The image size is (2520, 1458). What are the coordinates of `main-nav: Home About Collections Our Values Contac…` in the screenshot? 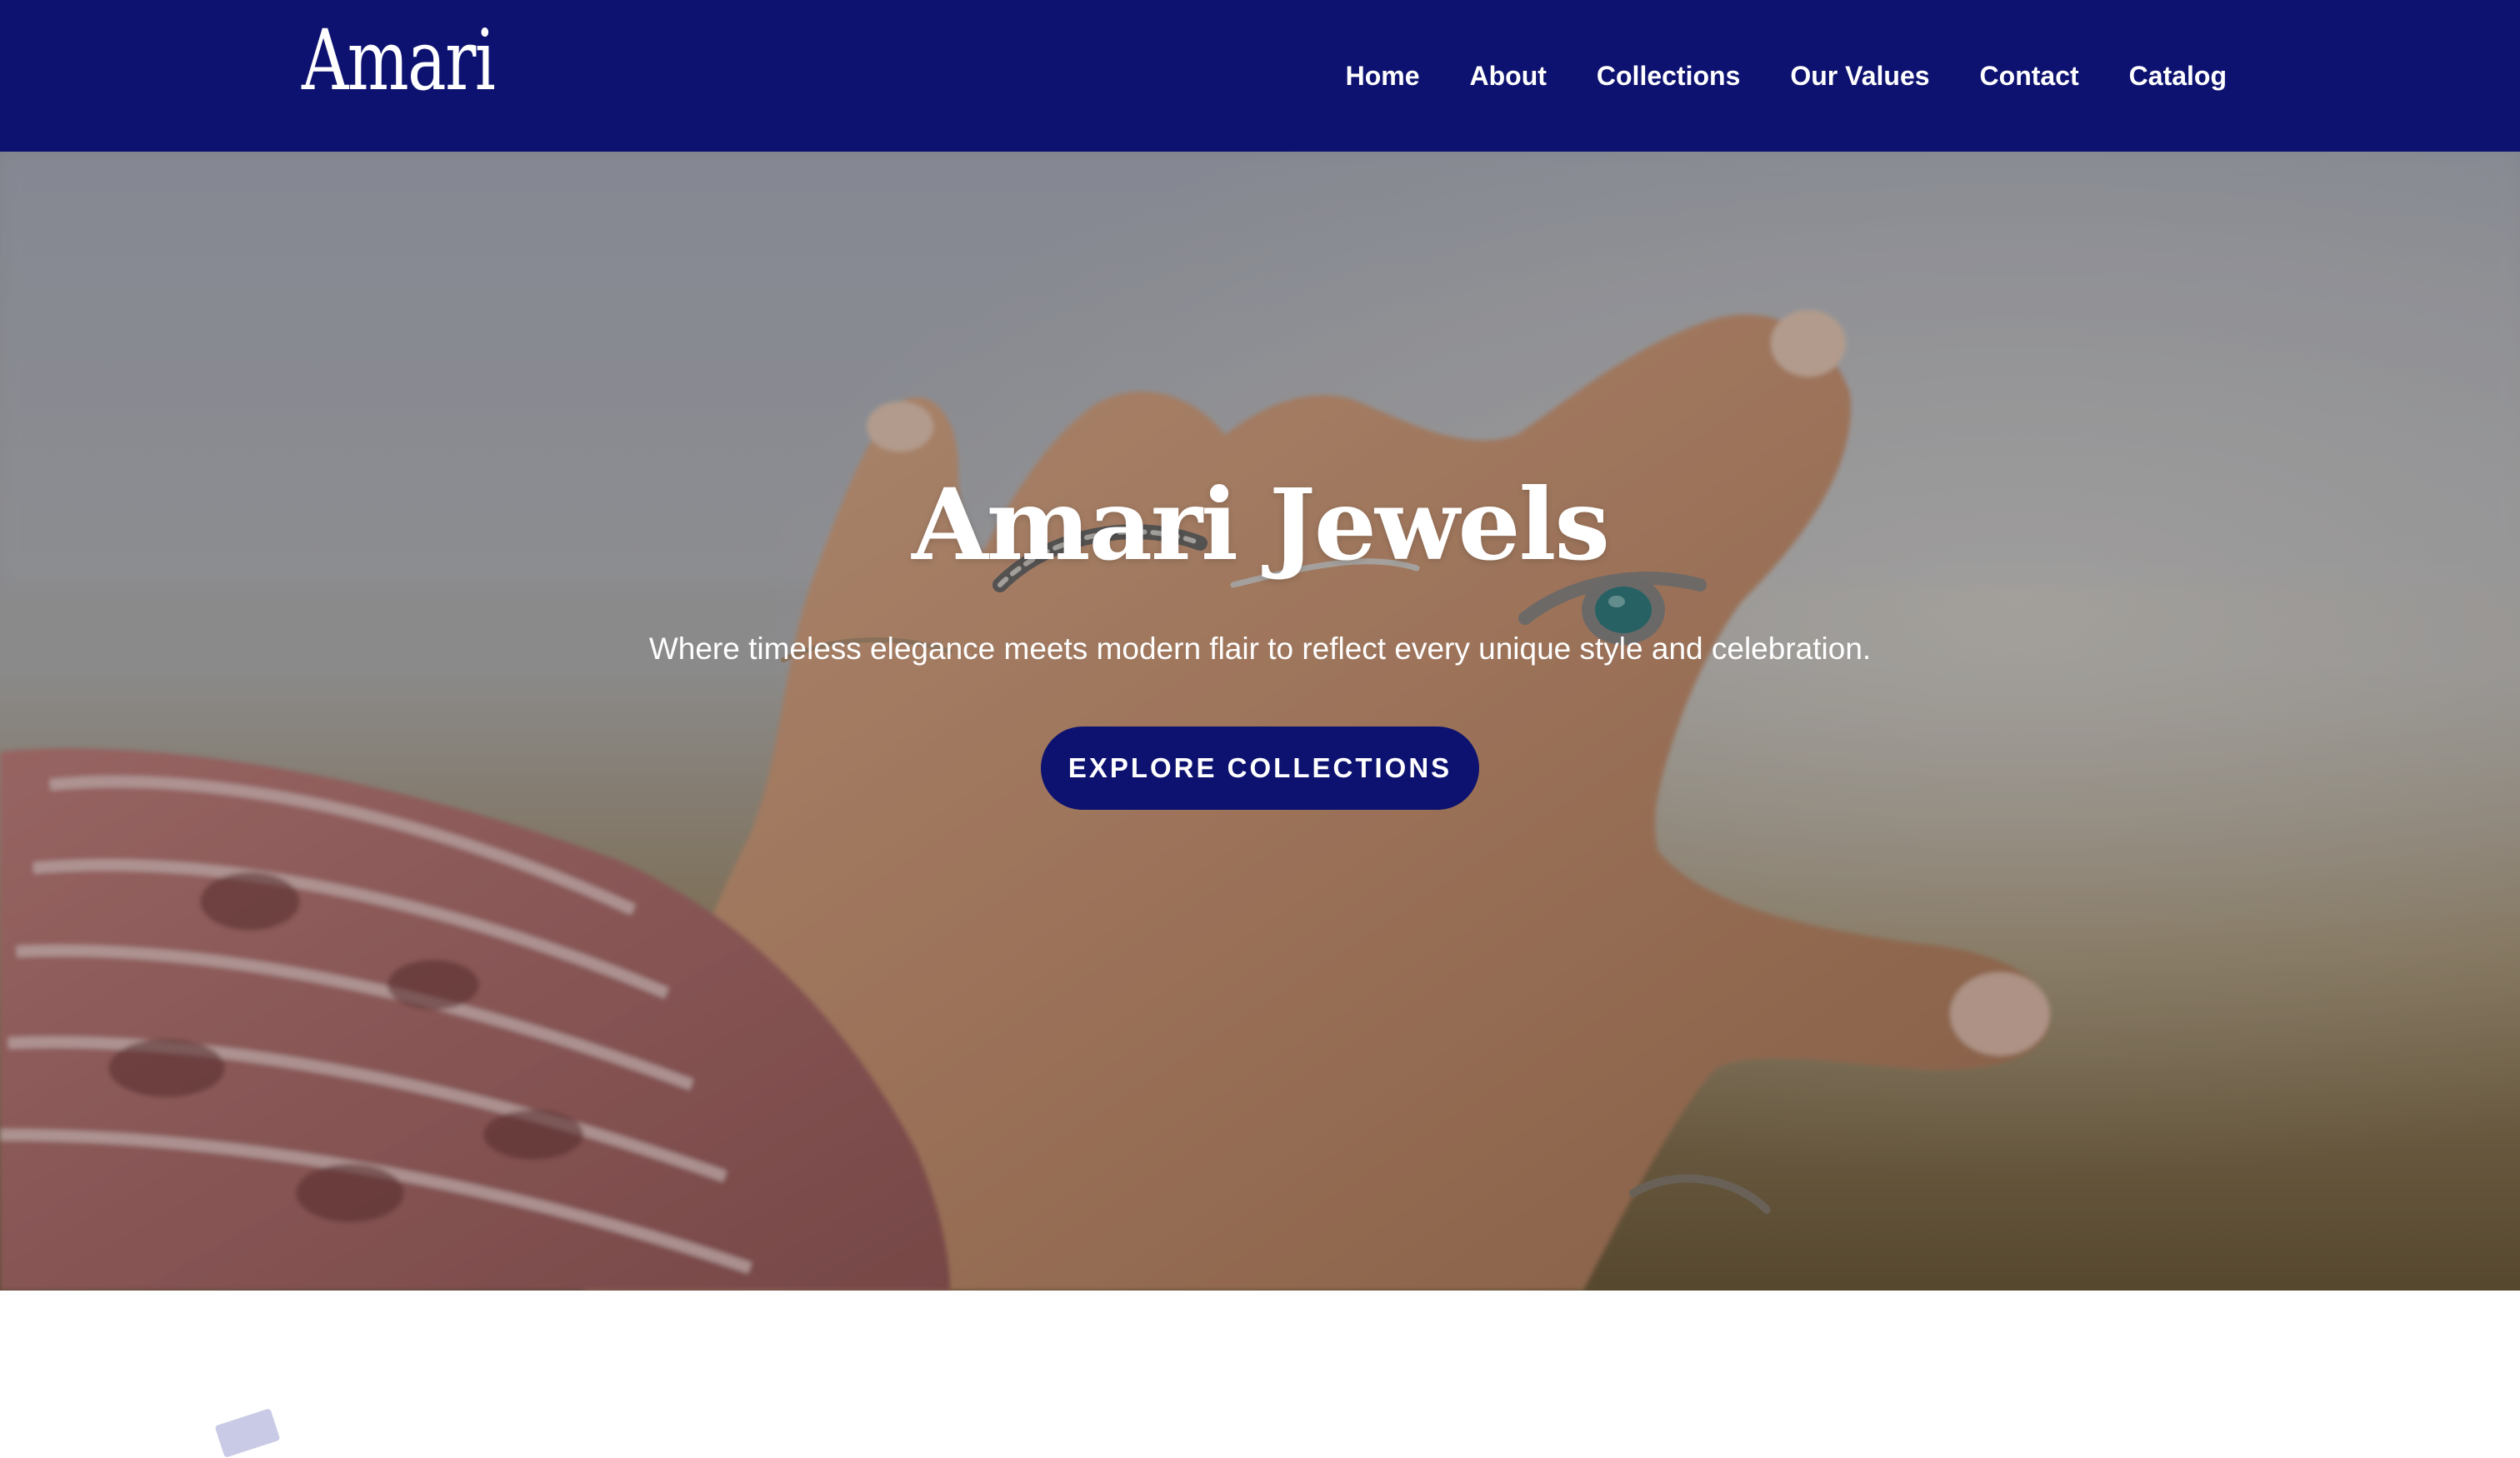 It's located at (1786, 76).